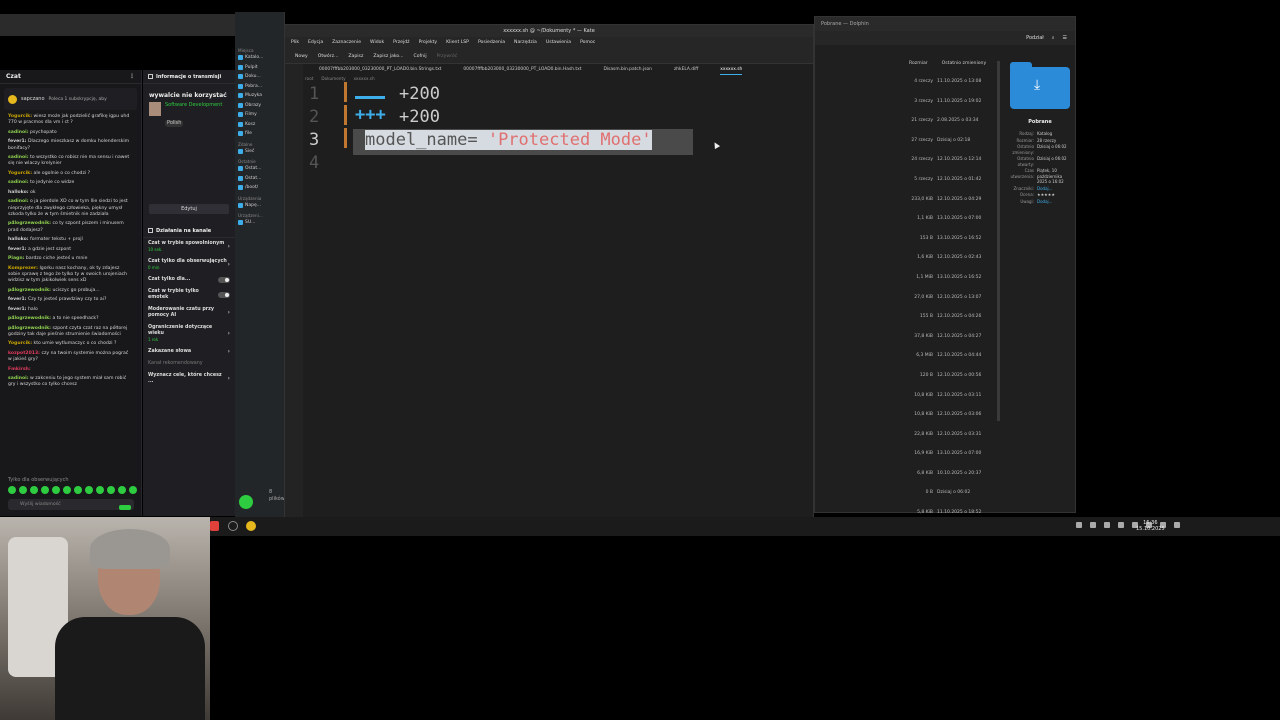 The height and width of the screenshot is (720, 1280). Describe the element at coordinates (491, 43) in the screenshot. I see `menu-item: Posiedzenia` at that location.